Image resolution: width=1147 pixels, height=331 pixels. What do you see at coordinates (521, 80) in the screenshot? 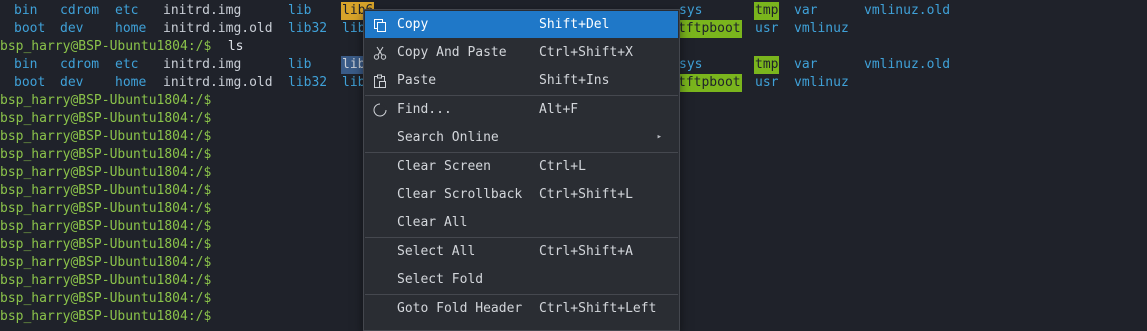
I see `menu-item-paste: Paste Shift+Ins` at bounding box center [521, 80].